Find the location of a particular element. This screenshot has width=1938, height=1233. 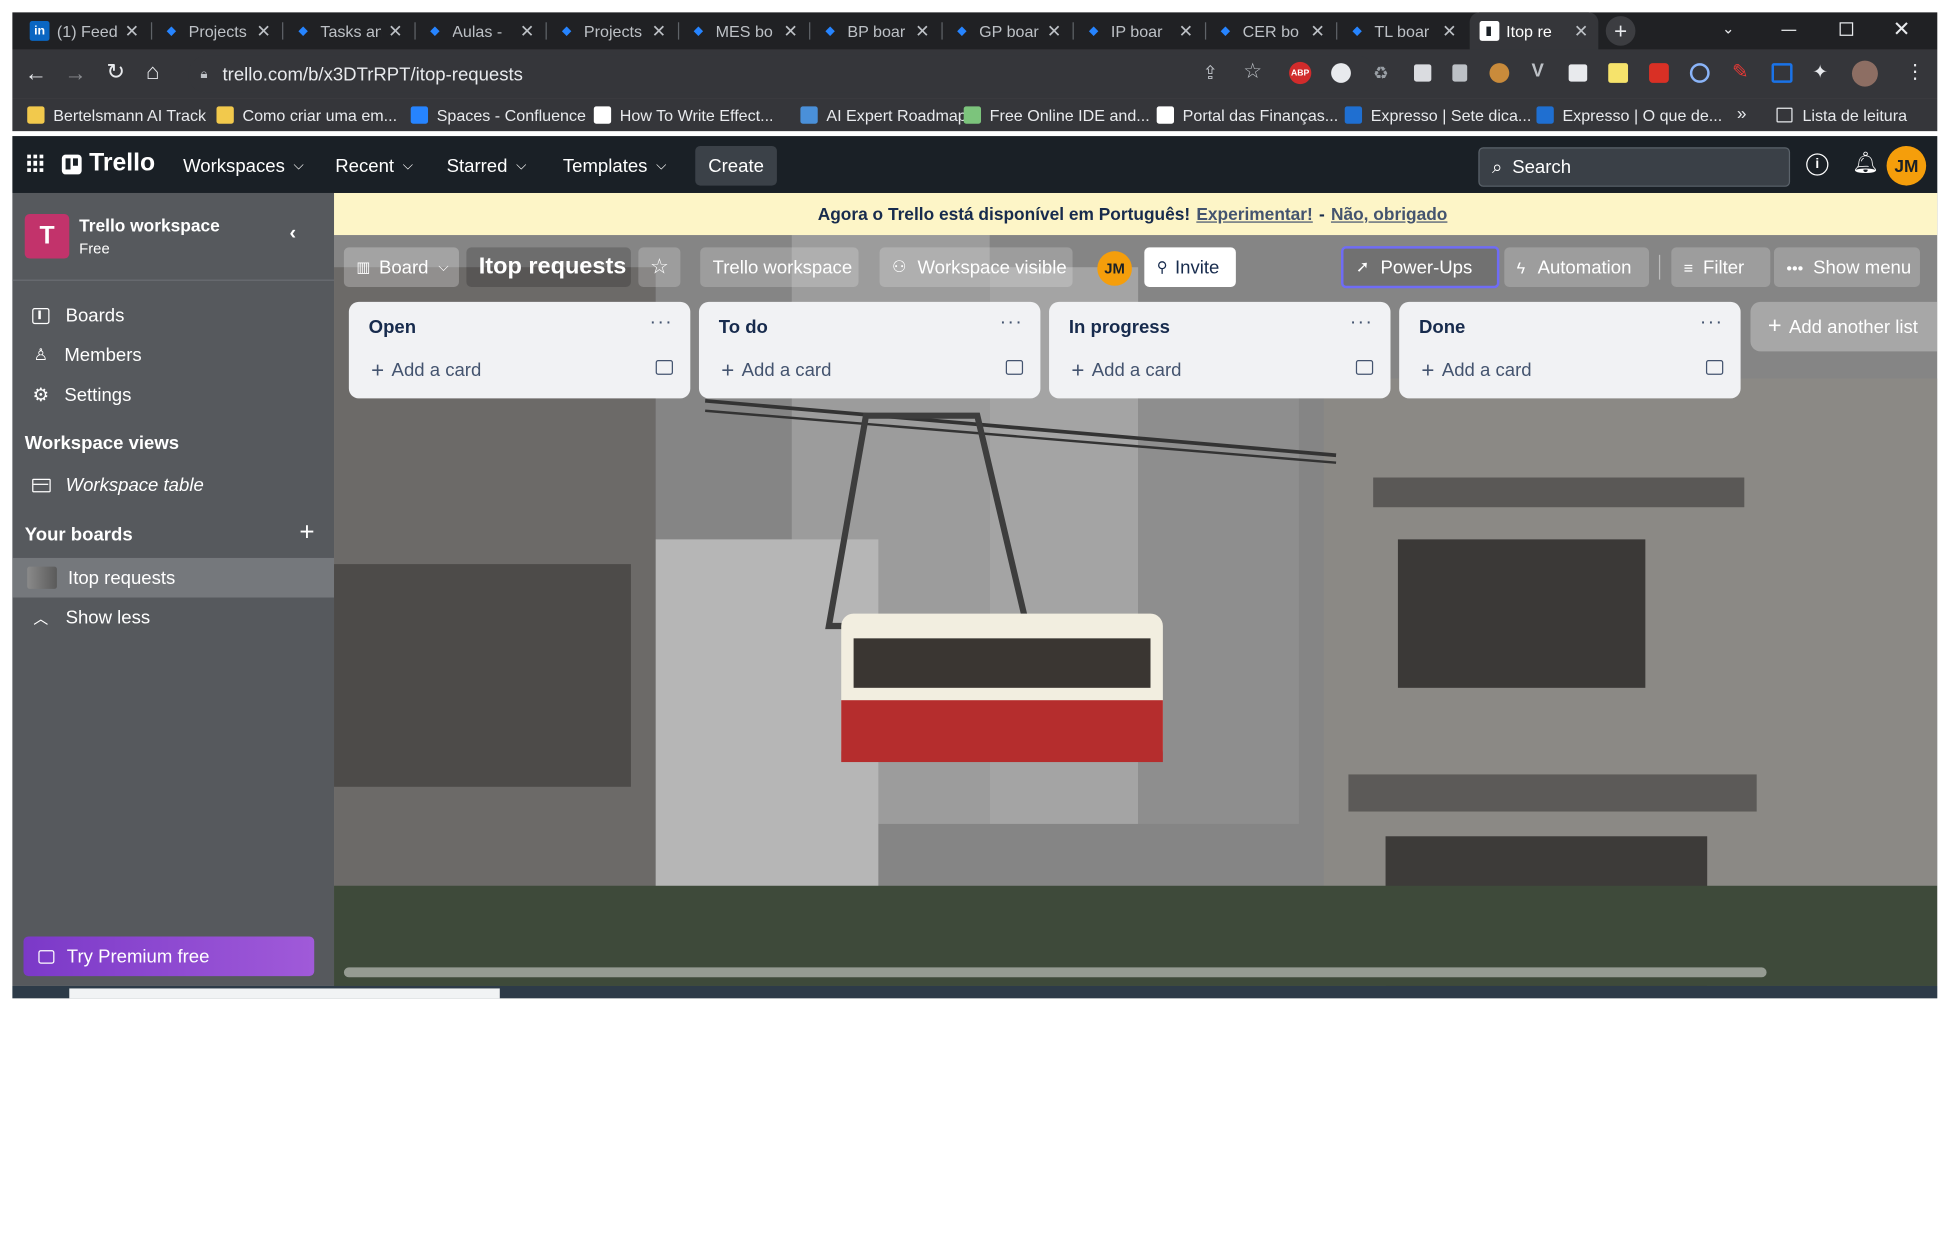

sidebar-item-settings: ⚙ Settings is located at coordinates (173, 395).